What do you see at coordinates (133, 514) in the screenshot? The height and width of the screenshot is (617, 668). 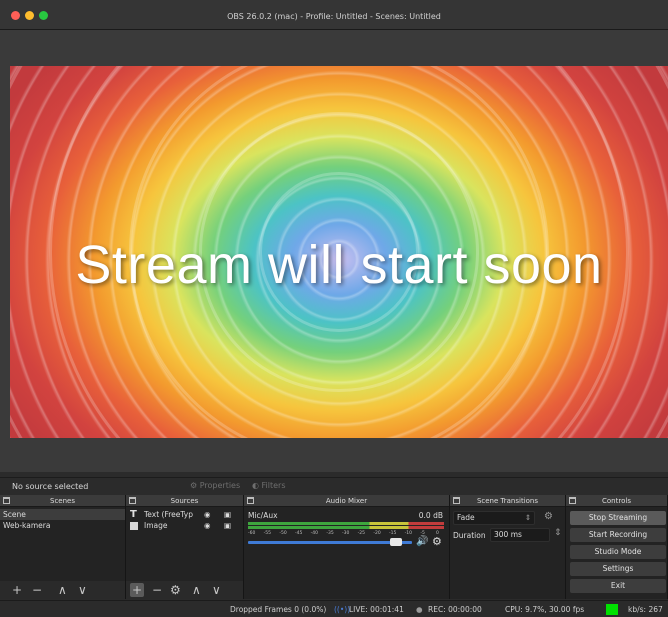 I see `text-source-icon: T` at bounding box center [133, 514].